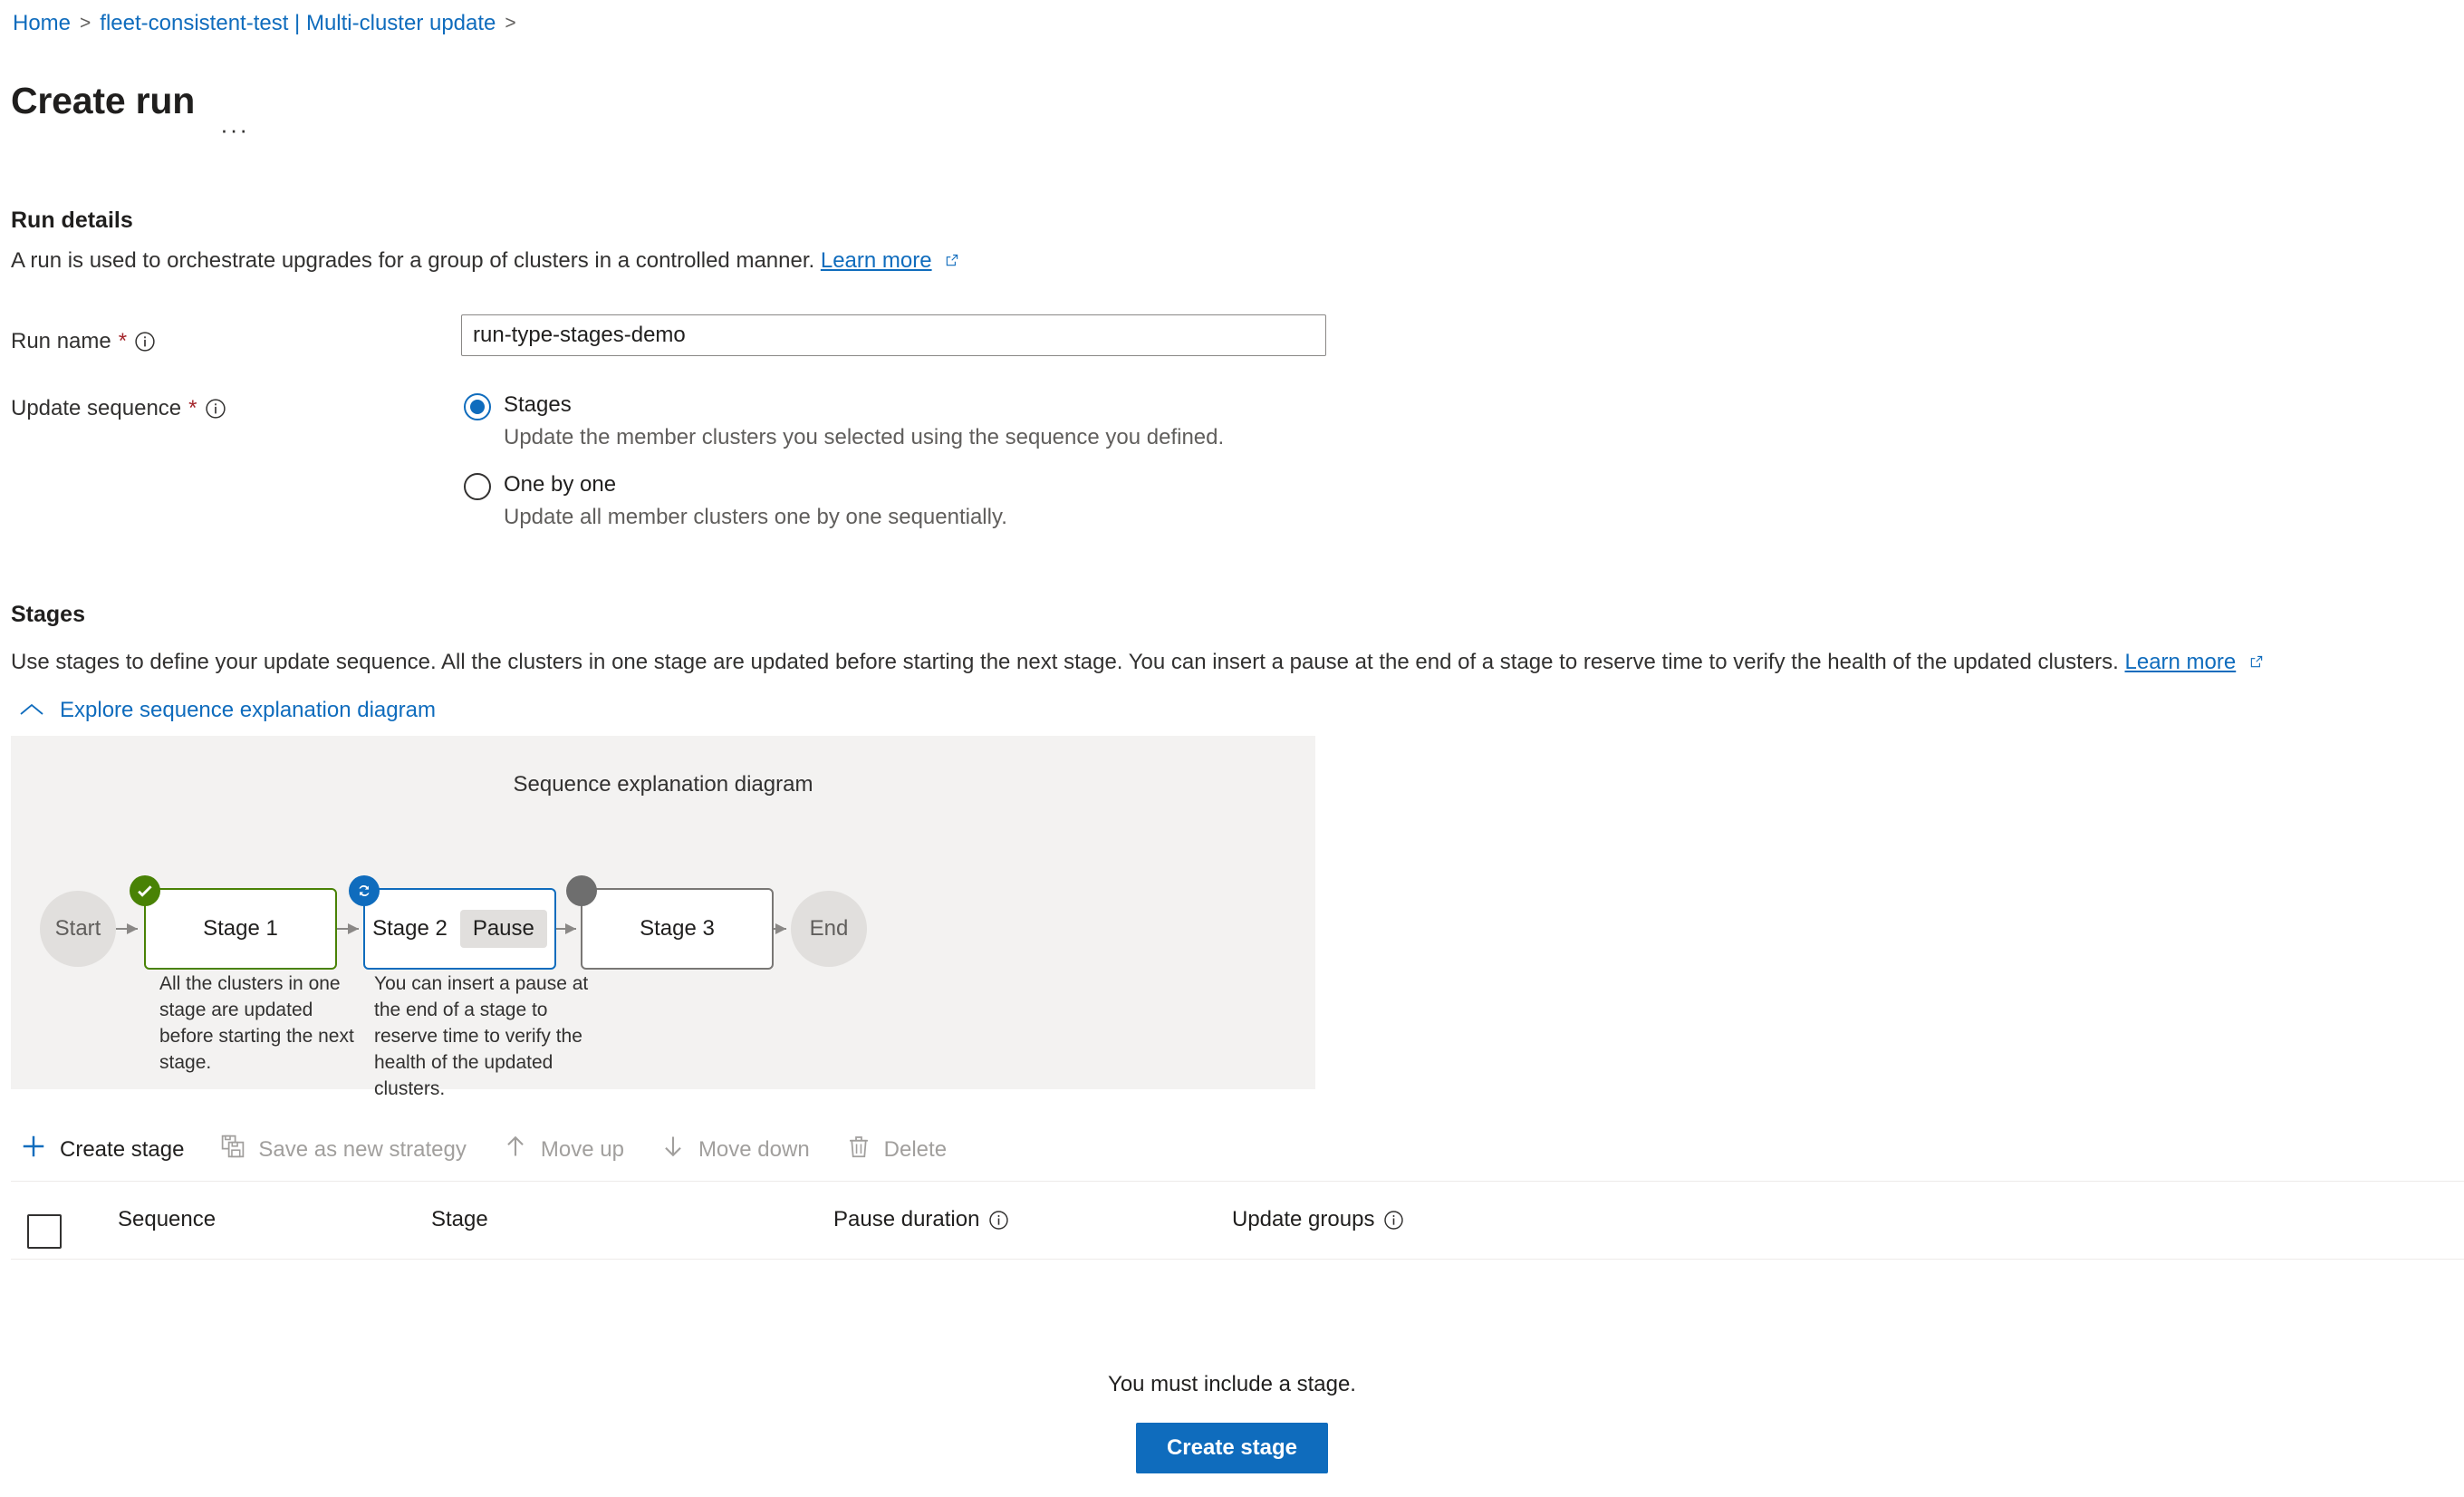  I want to click on run-name-input, so click(893, 335).